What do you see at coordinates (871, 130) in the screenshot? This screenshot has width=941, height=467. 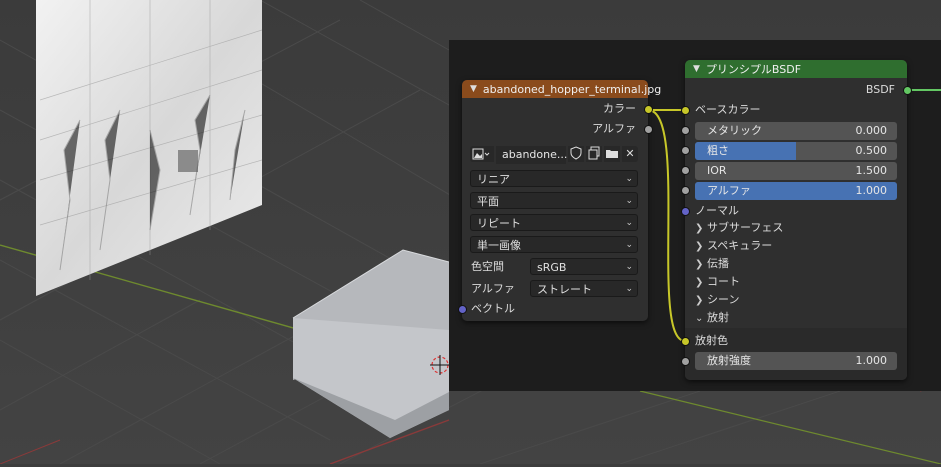 I see `metallic-value: 0.000` at bounding box center [871, 130].